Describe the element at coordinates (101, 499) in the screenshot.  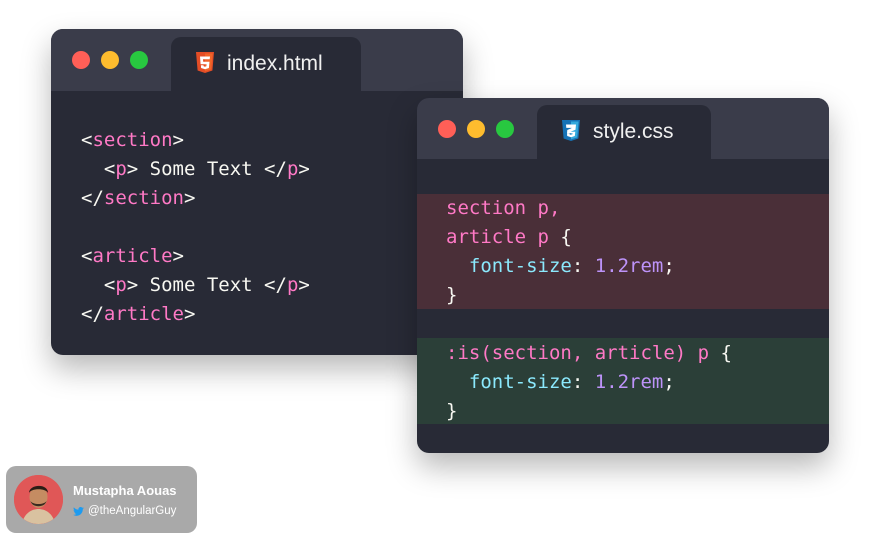
I see `author-card: Mustapha Aouas @theAngularGuy` at that location.